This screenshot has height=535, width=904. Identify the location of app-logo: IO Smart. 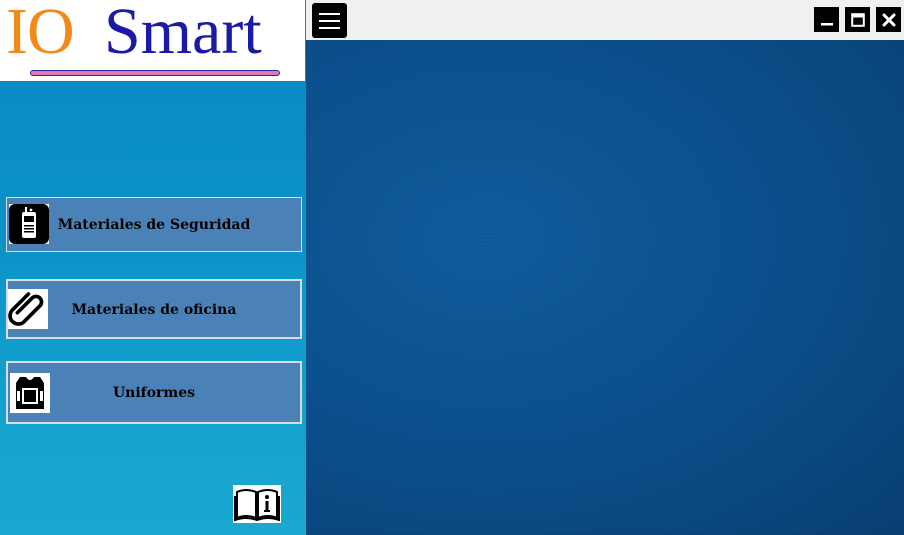
(152, 40).